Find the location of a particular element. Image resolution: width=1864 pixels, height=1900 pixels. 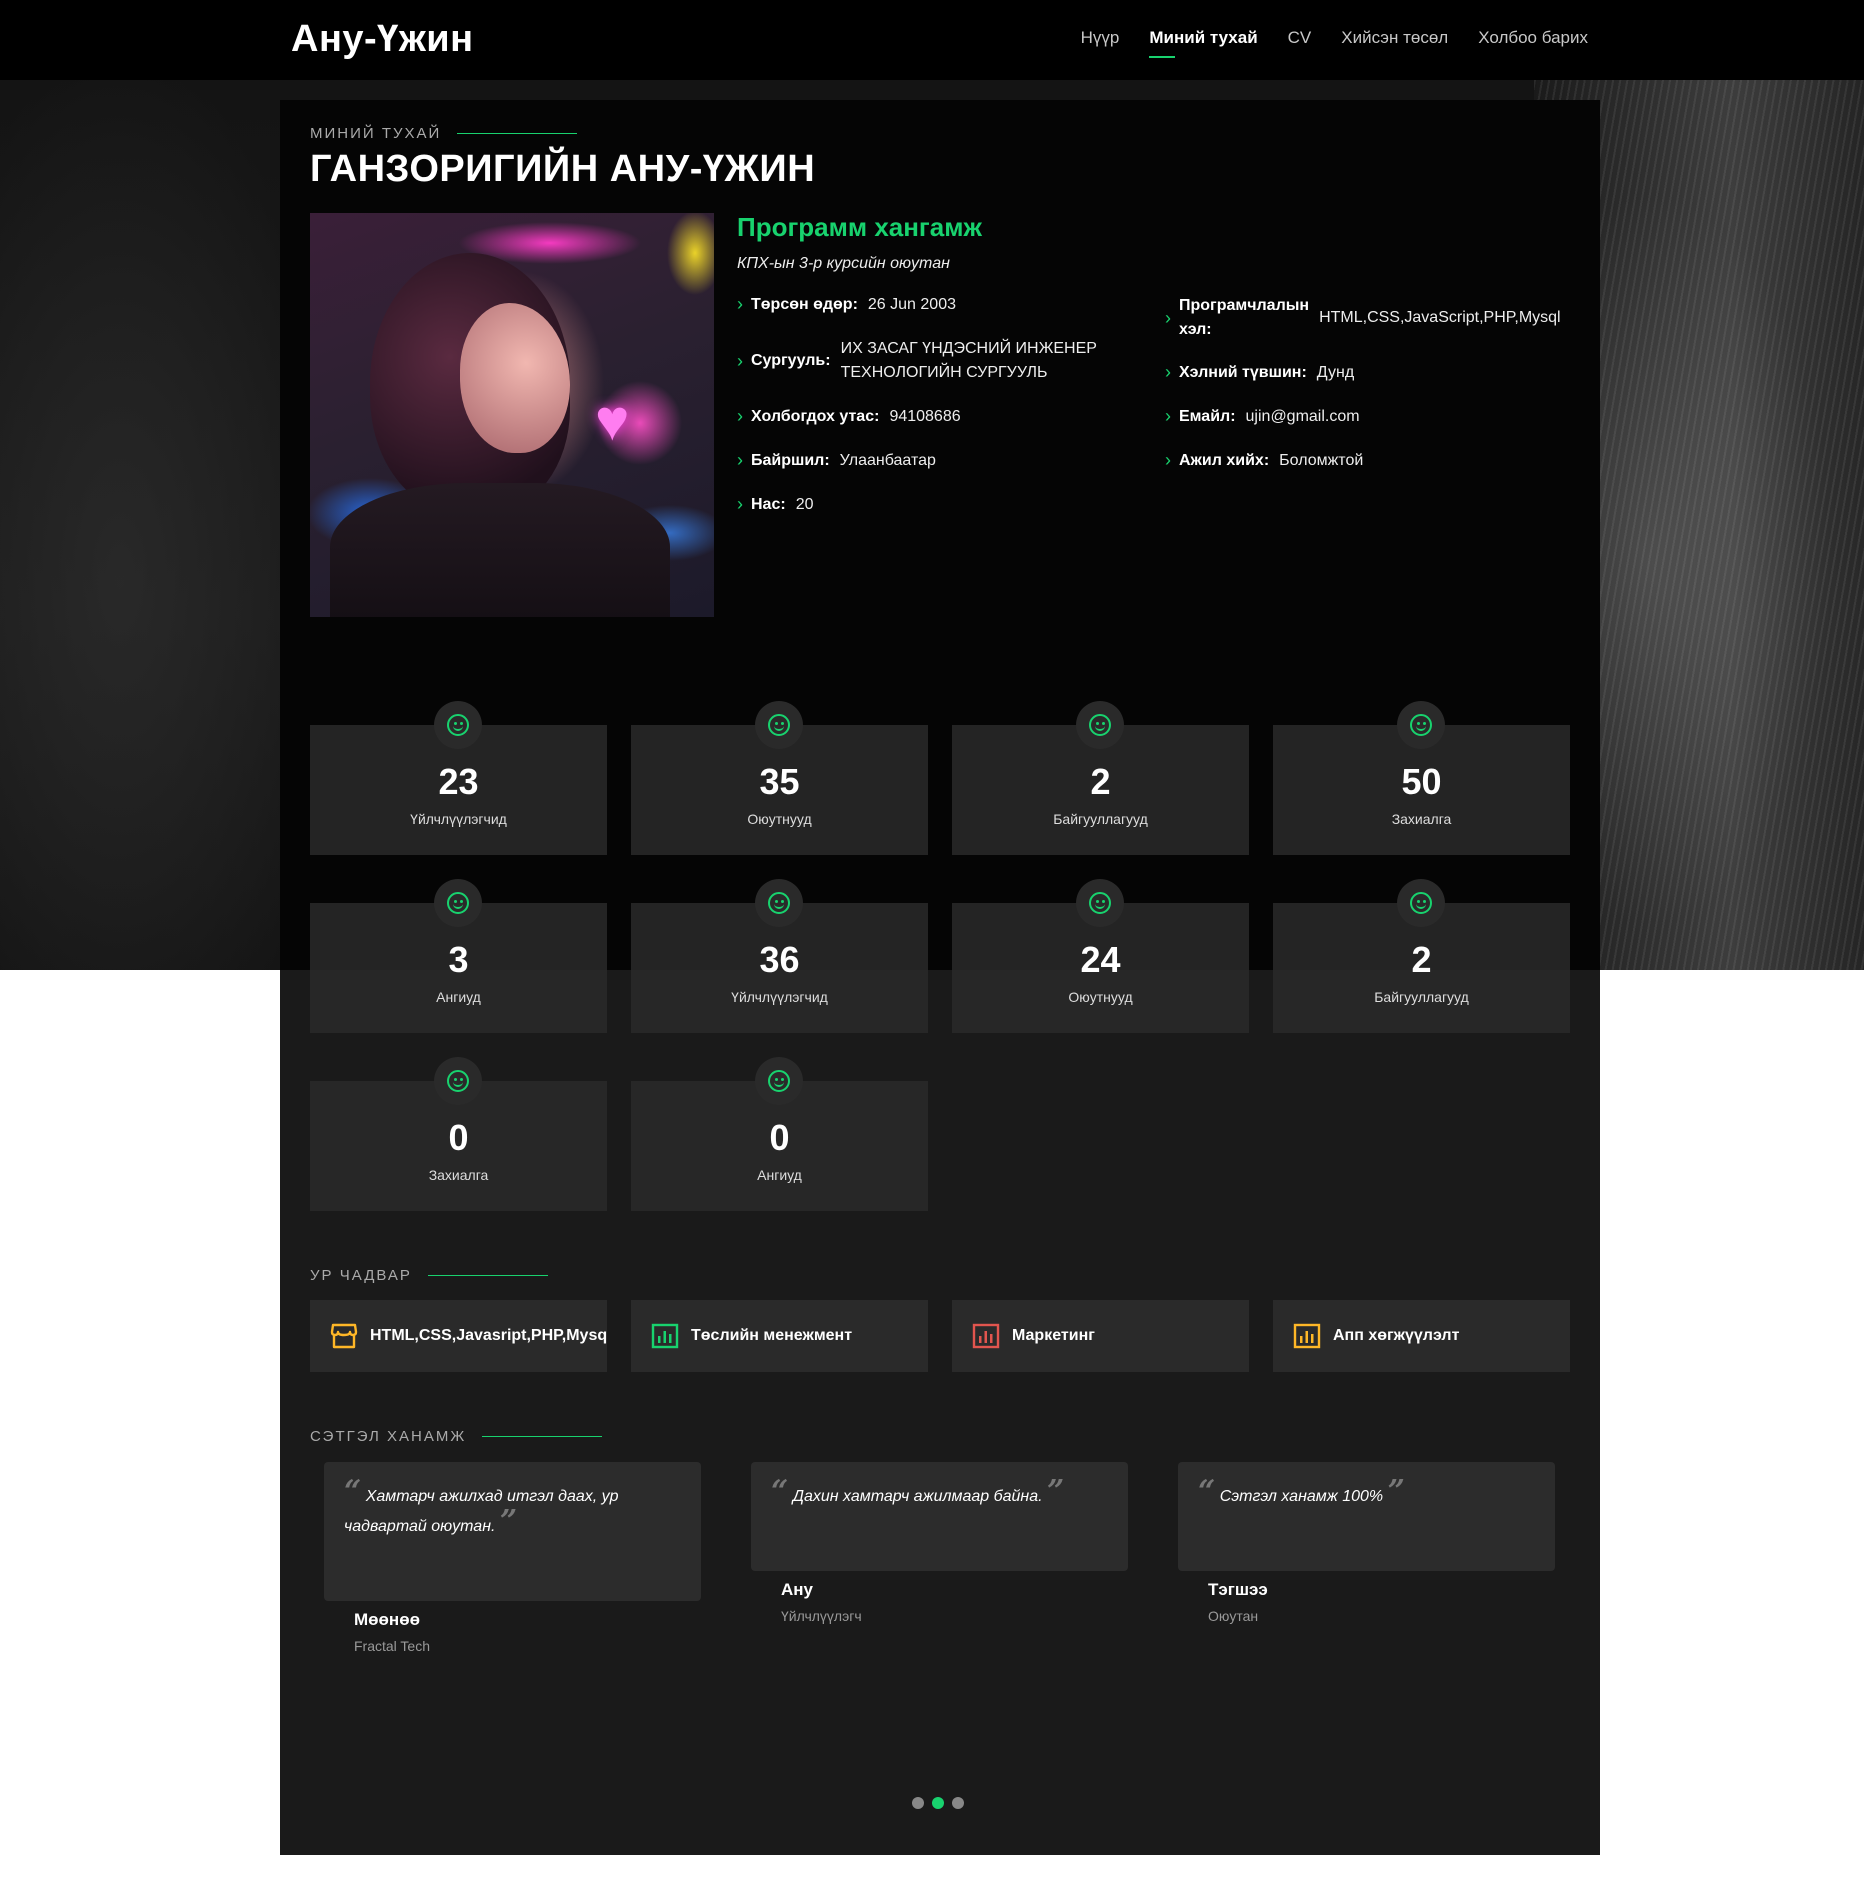

label-line-2: хэл: is located at coordinates (1195, 329).